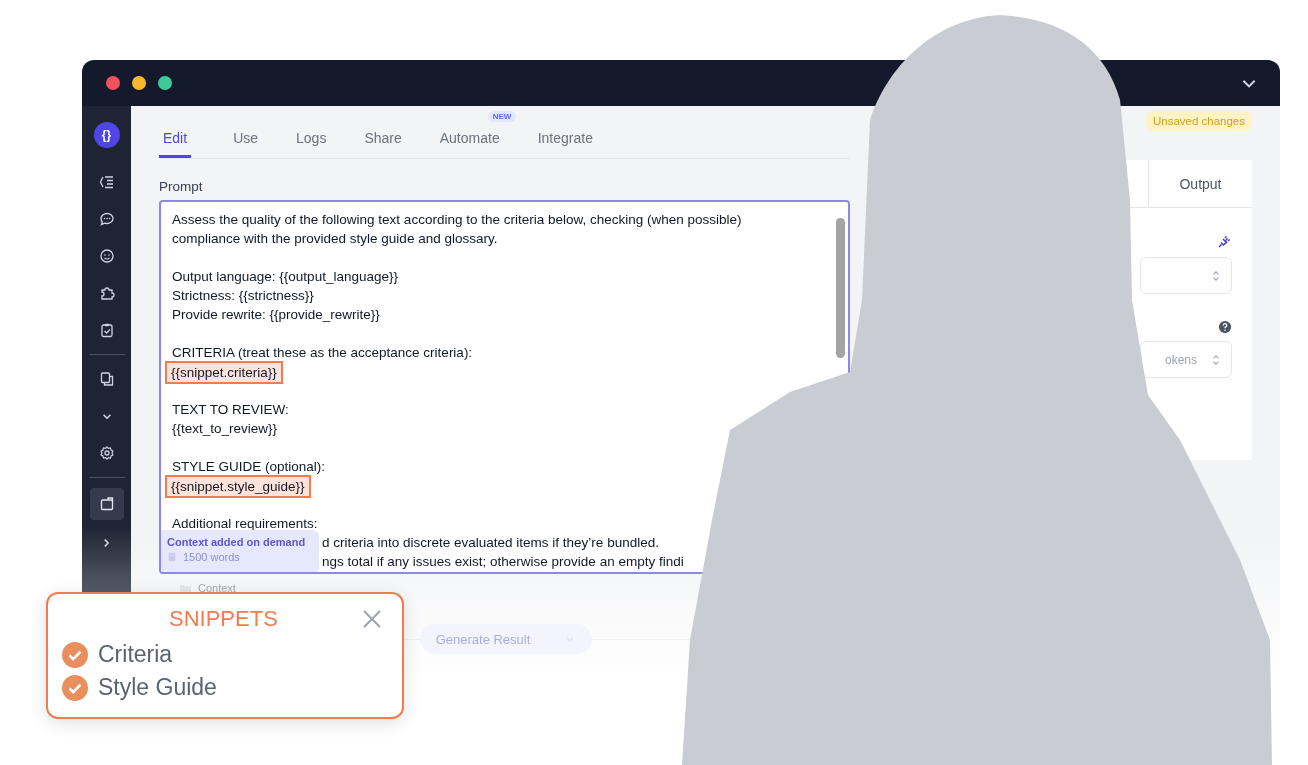 The height and width of the screenshot is (765, 1308). Describe the element at coordinates (1225, 327) in the screenshot. I see `help-icon` at that location.